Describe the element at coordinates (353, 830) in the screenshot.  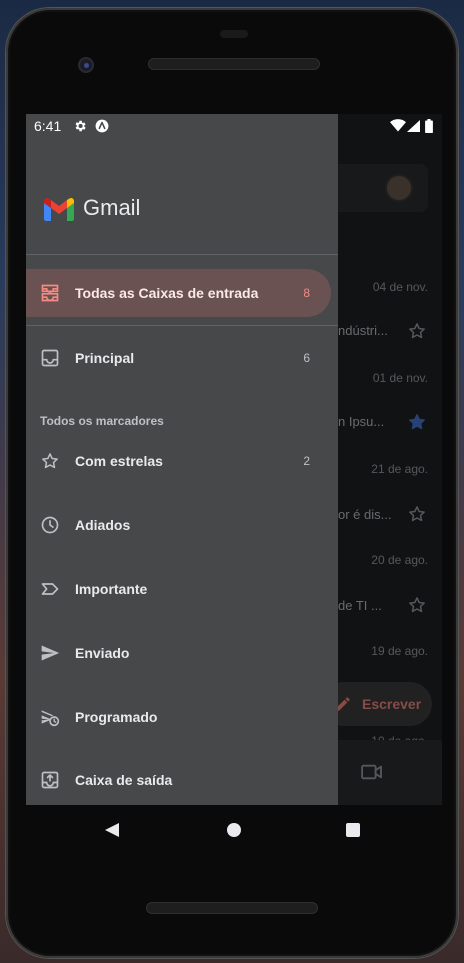
I see `recent-apps-icon` at that location.